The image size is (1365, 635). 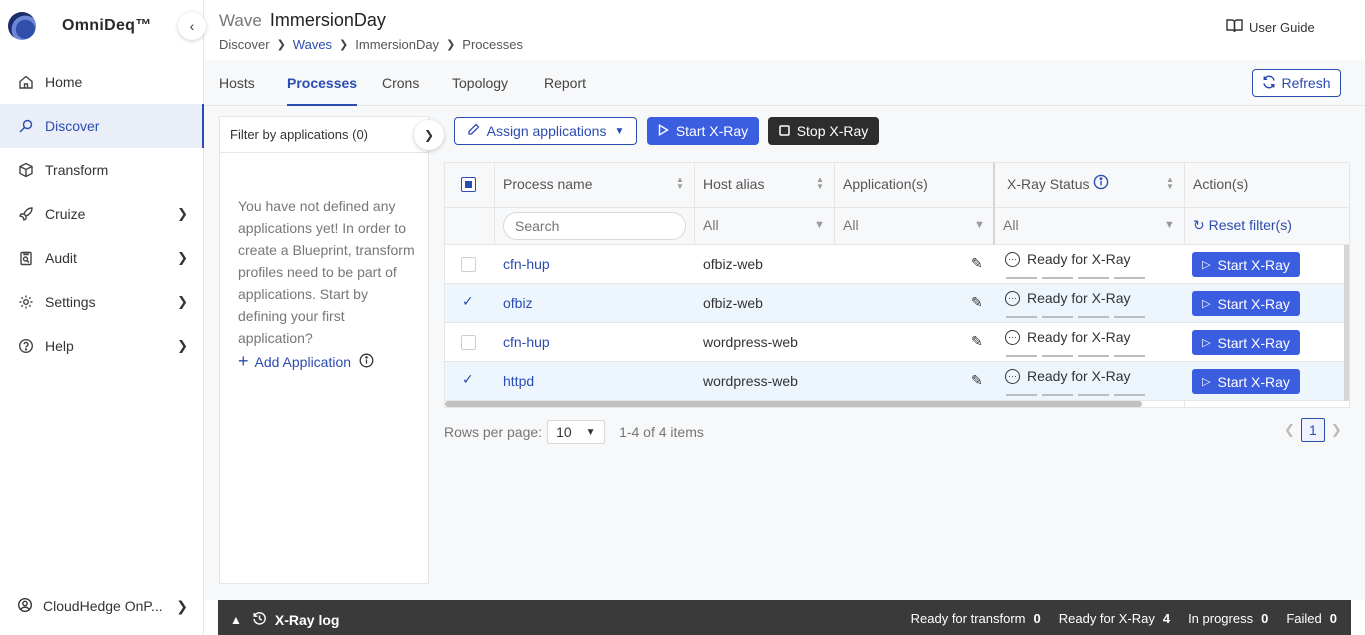 What do you see at coordinates (61, 258) in the screenshot?
I see `sidebar-item-label: Audit` at bounding box center [61, 258].